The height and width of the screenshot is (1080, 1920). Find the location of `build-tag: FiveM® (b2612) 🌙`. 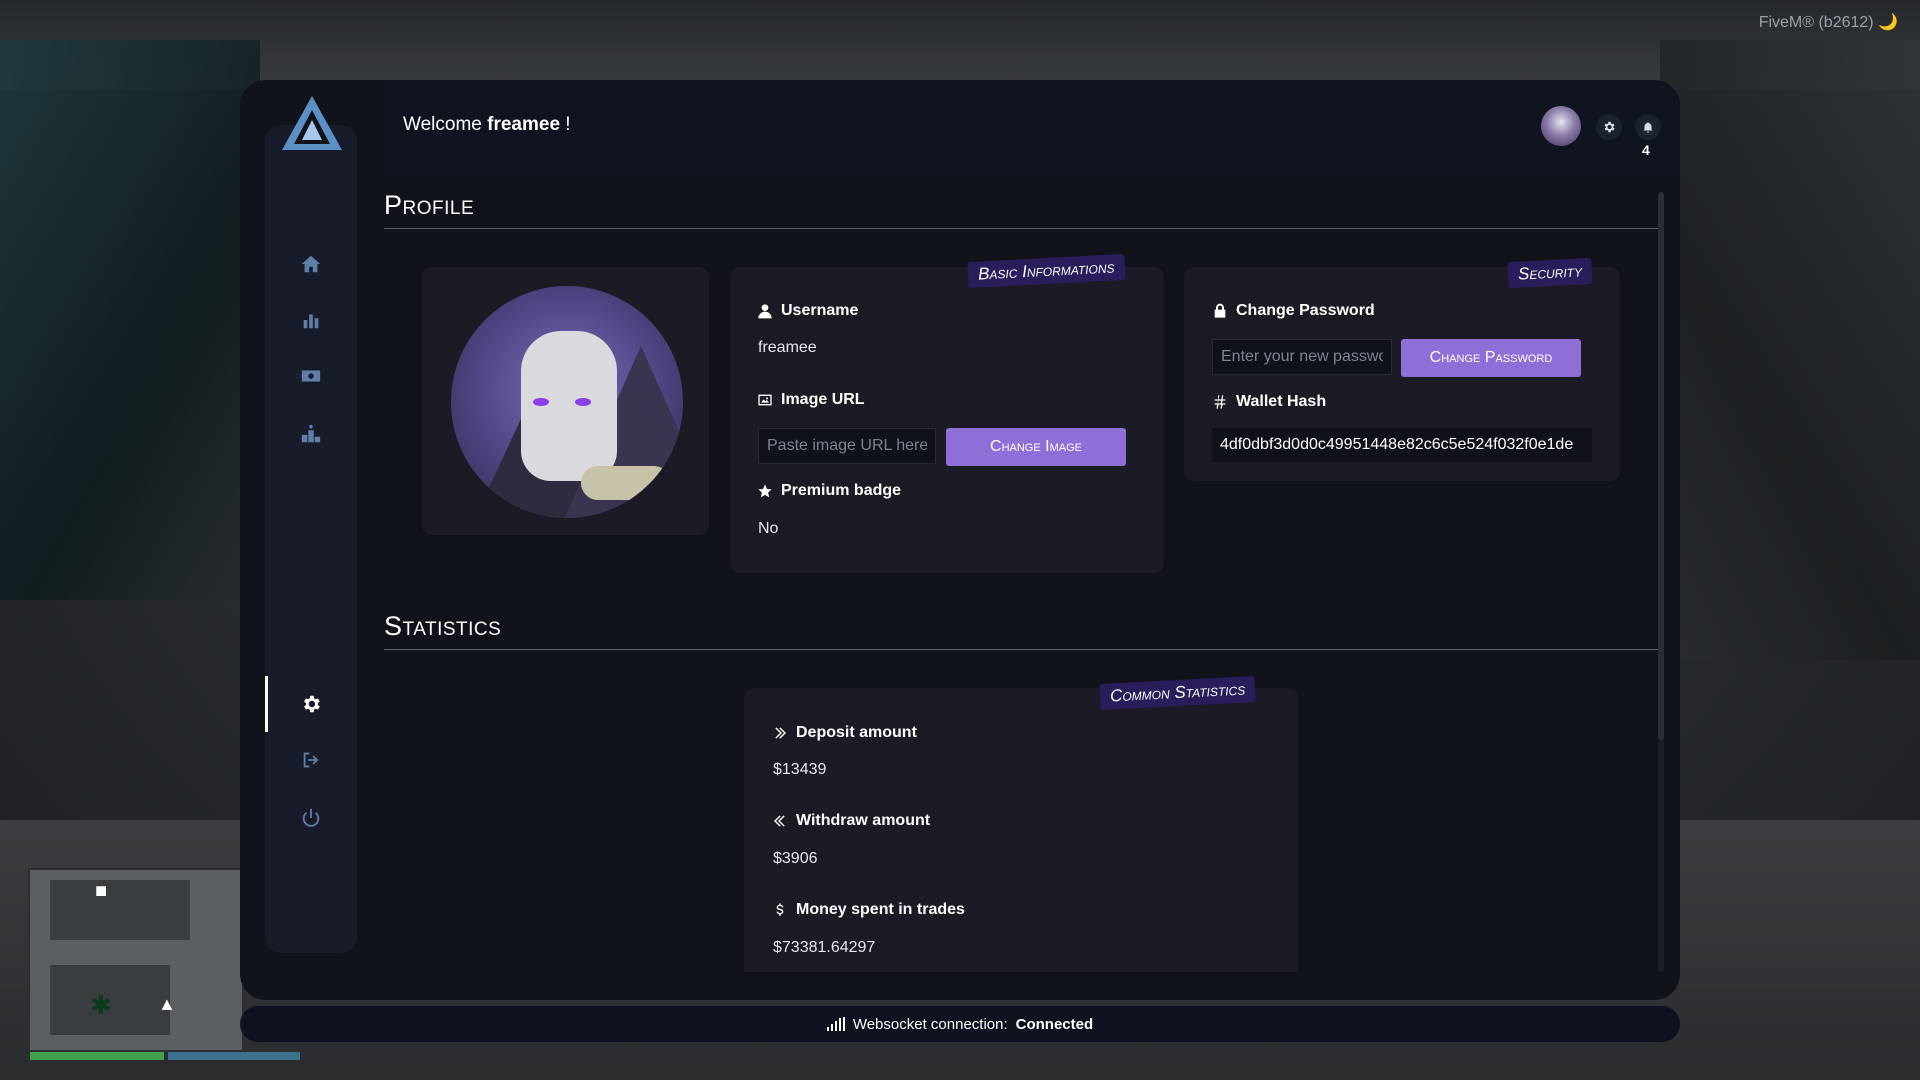

build-tag: FiveM® (b2612) 🌙 is located at coordinates (1828, 22).